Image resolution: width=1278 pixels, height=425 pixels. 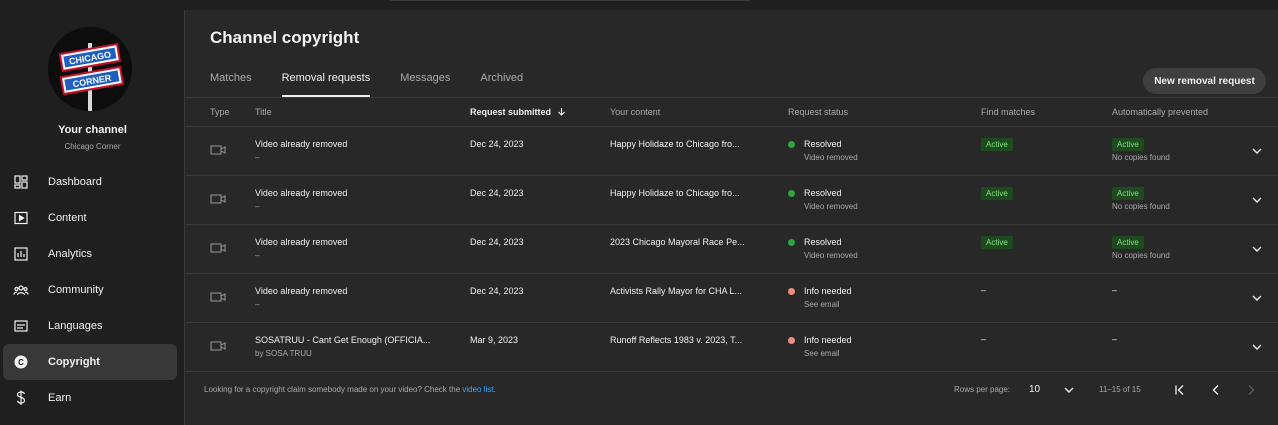 I want to click on row-status: Resolved, so click(x=823, y=144).